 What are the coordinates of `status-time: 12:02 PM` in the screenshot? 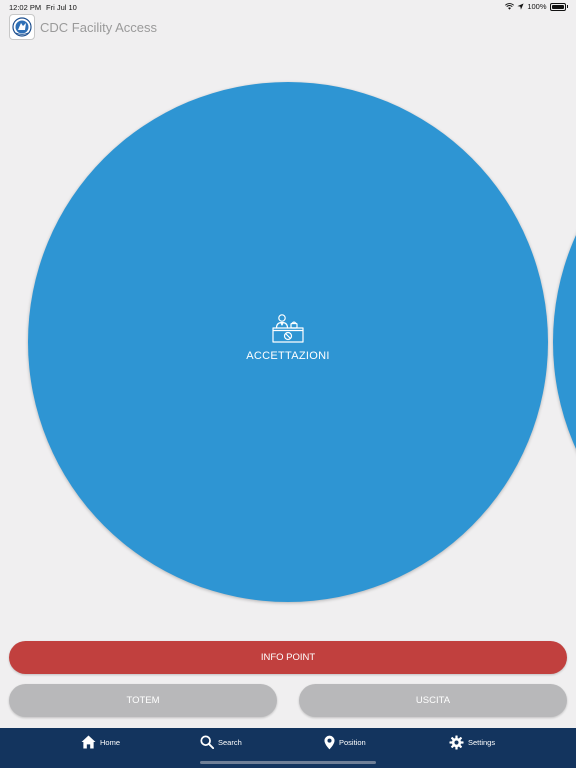 It's located at (25, 7).